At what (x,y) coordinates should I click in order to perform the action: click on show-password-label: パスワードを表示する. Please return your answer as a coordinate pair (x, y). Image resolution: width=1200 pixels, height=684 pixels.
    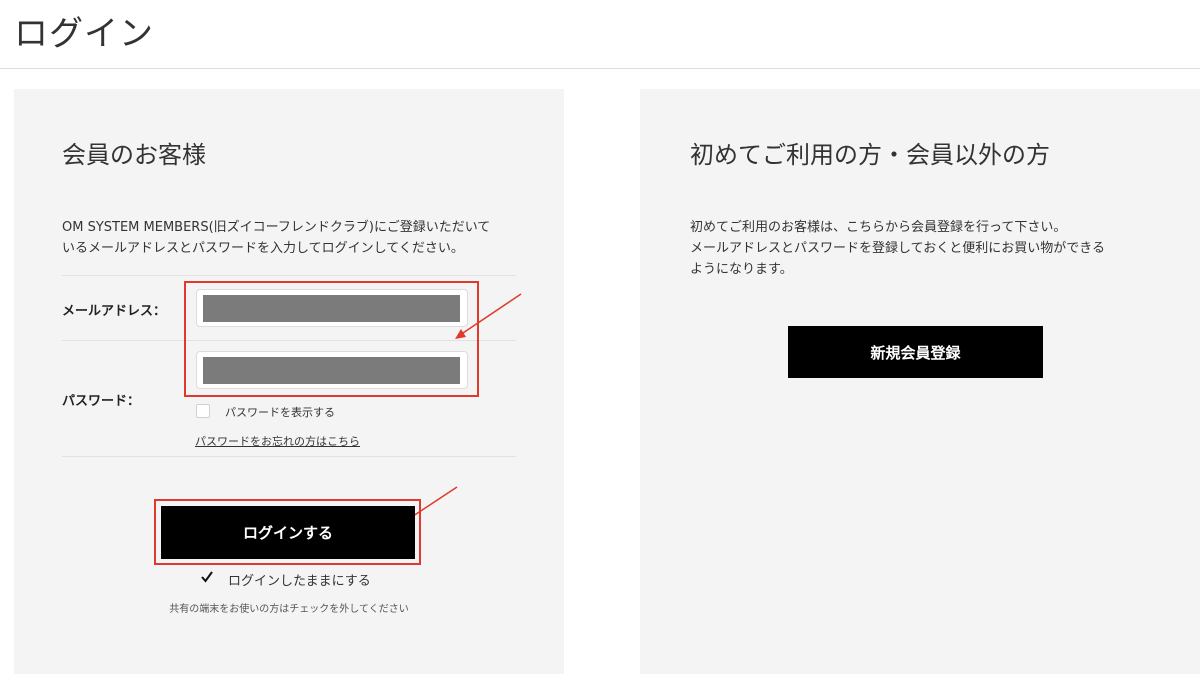
    Looking at the image, I should click on (280, 412).